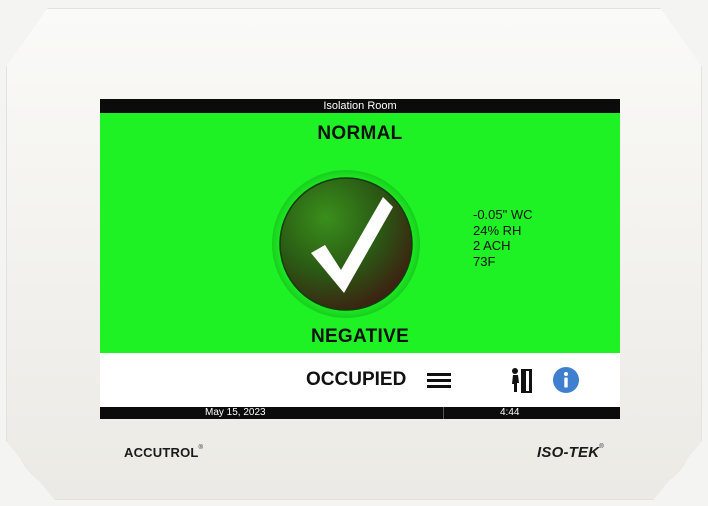  I want to click on check-circle-icon, so click(346, 244).